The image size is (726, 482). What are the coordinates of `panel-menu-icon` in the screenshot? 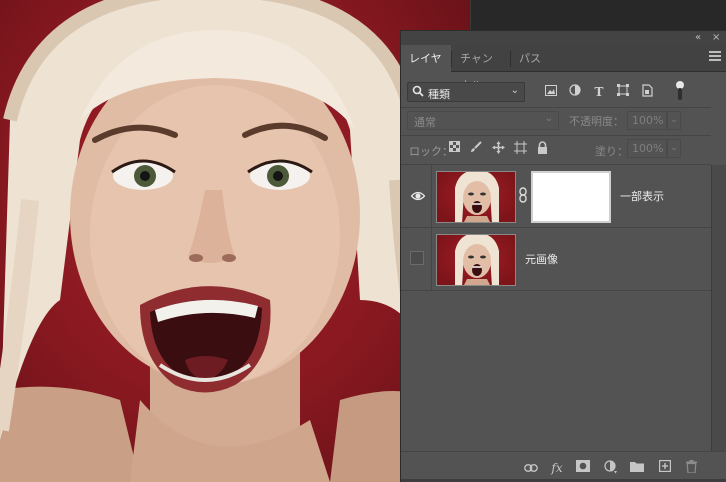 It's located at (715, 58).